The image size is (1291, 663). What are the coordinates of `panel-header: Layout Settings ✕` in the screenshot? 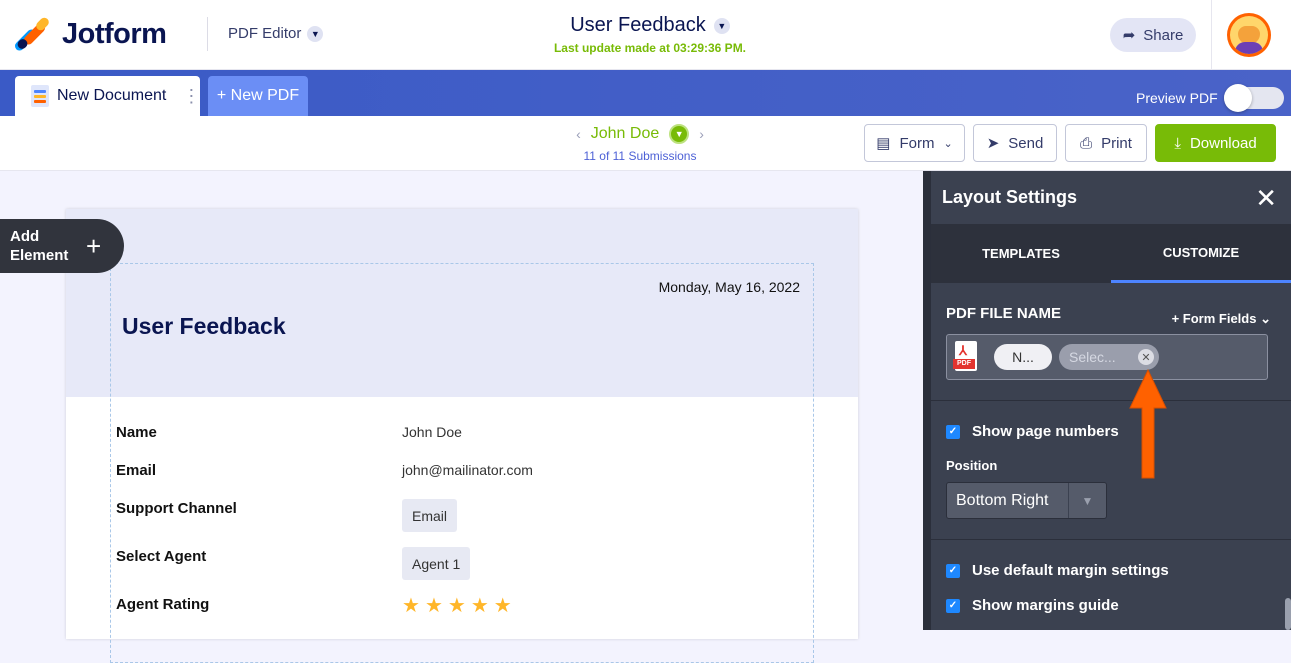 It's located at (1111, 197).